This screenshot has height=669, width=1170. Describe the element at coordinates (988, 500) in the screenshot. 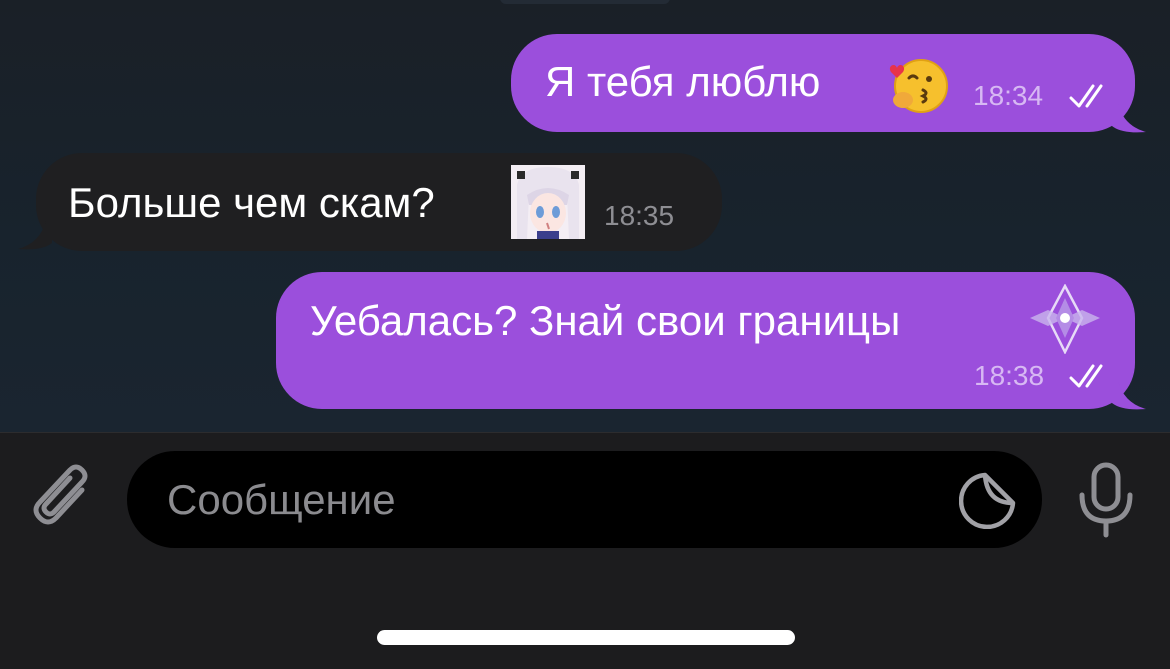

I see `sticker-icon` at that location.